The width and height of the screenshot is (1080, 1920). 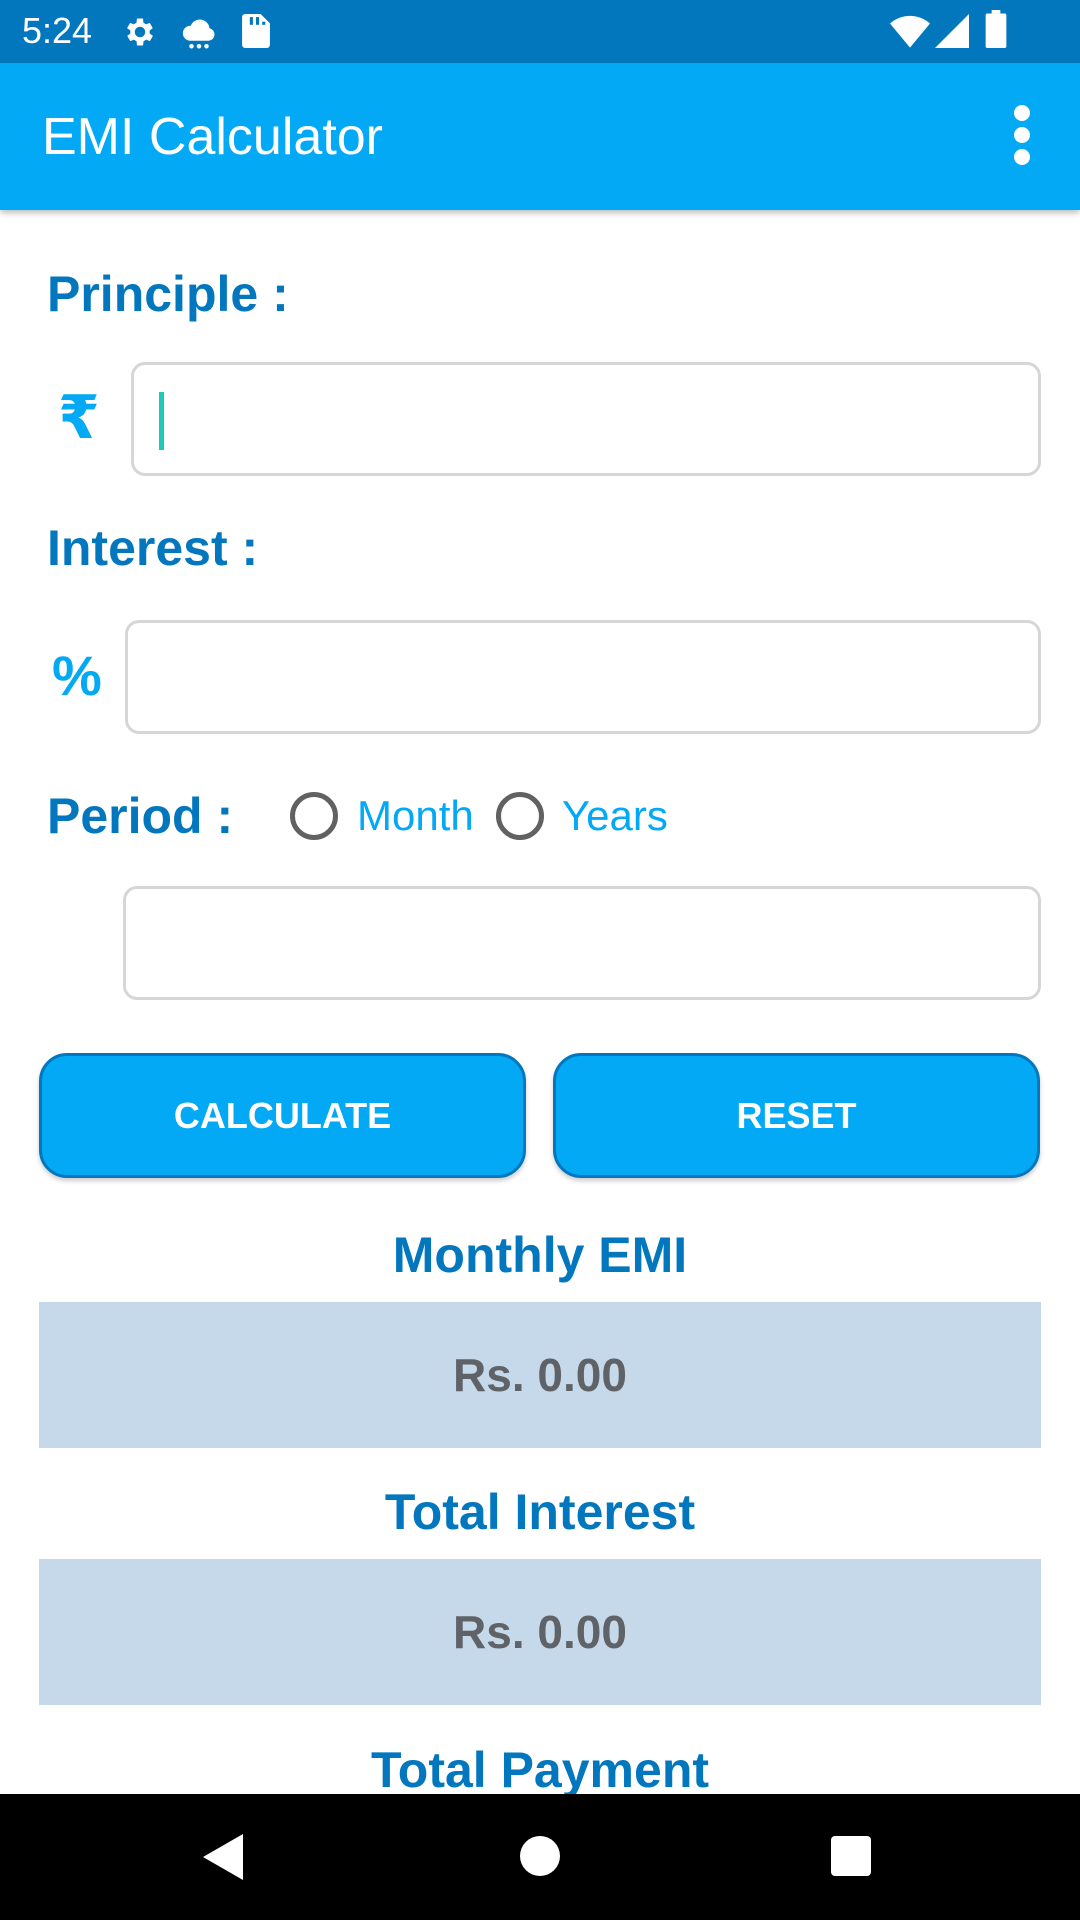 What do you see at coordinates (540, 1512) in the screenshot?
I see `total-interest-title: Total Interest` at bounding box center [540, 1512].